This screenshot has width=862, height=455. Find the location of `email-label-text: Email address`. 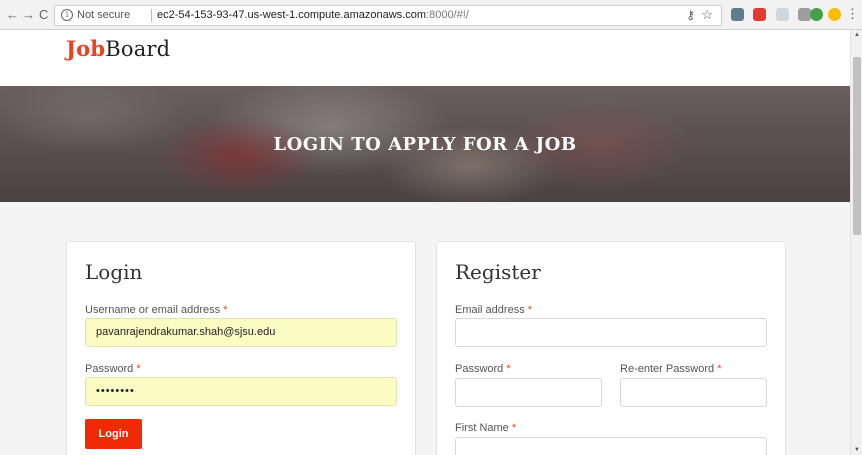

email-label-text: Email address is located at coordinates (490, 310).